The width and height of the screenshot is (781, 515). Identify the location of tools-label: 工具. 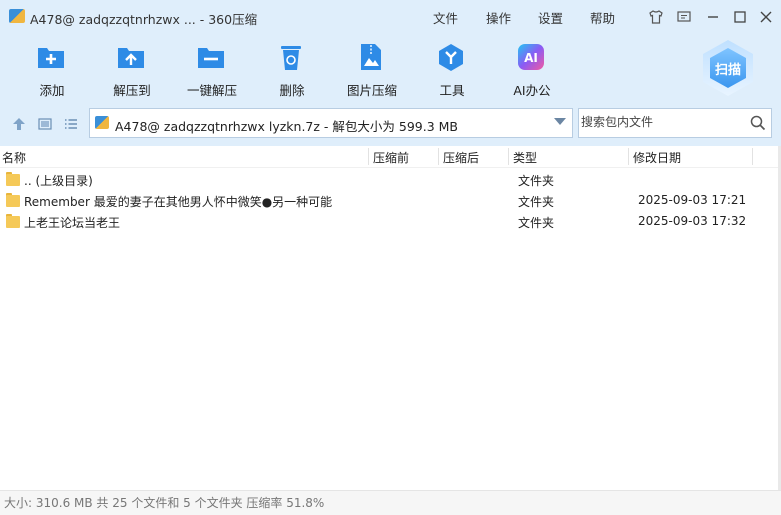
(452, 90).